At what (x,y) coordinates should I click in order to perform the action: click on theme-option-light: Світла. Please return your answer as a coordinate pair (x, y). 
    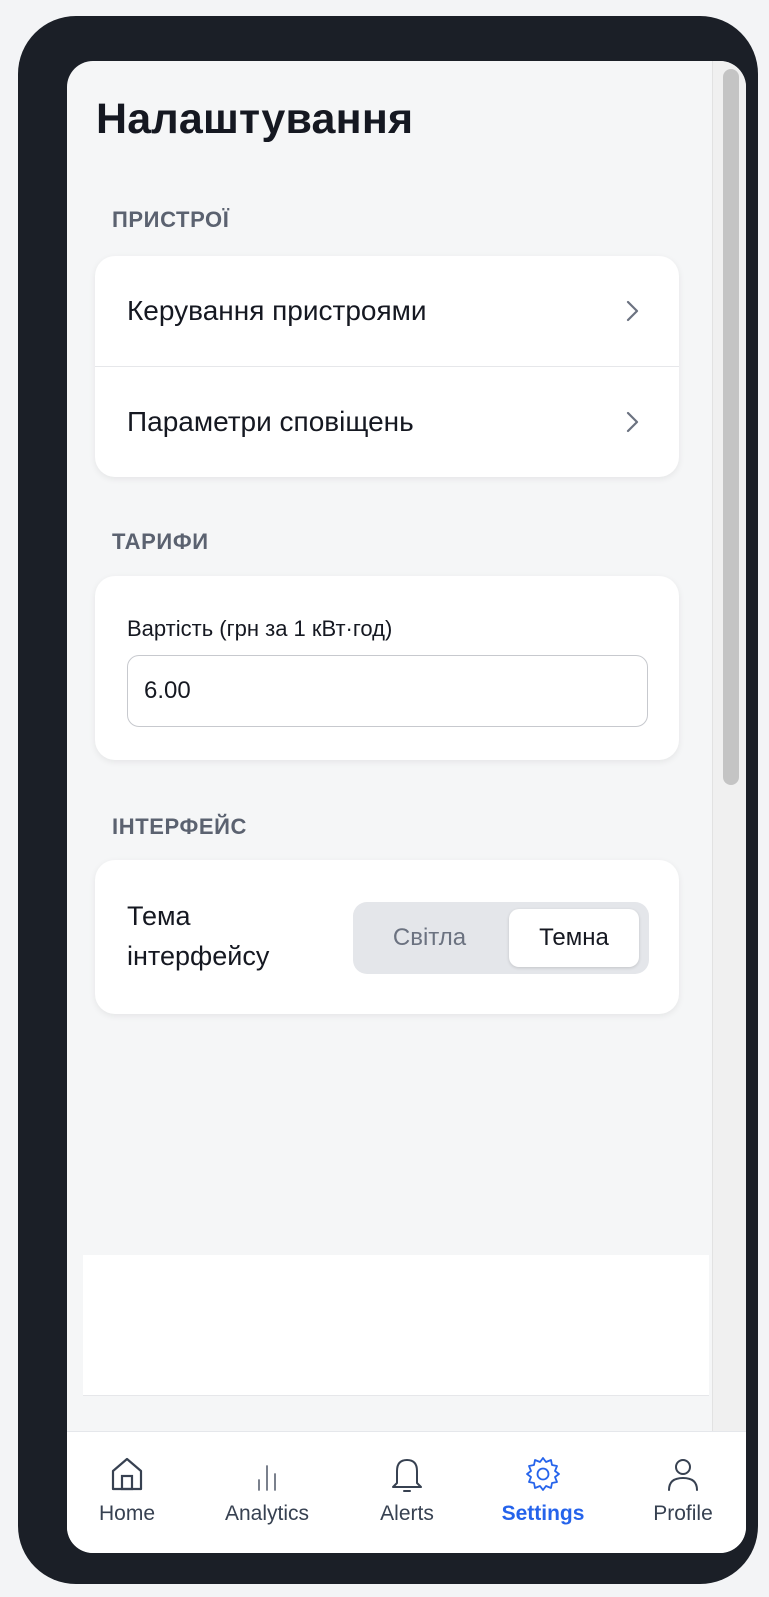
    Looking at the image, I should click on (429, 938).